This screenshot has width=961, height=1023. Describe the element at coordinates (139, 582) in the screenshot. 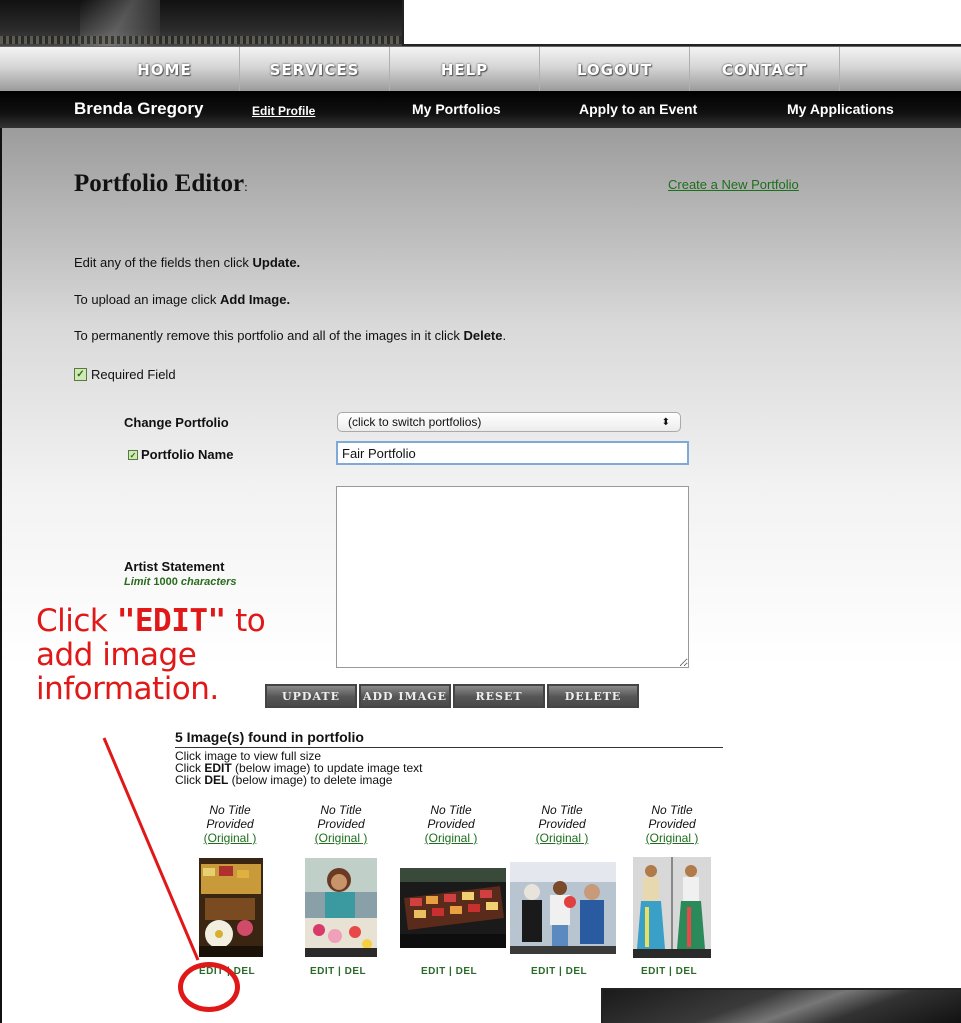

I see `limit-pre: Limit` at that location.